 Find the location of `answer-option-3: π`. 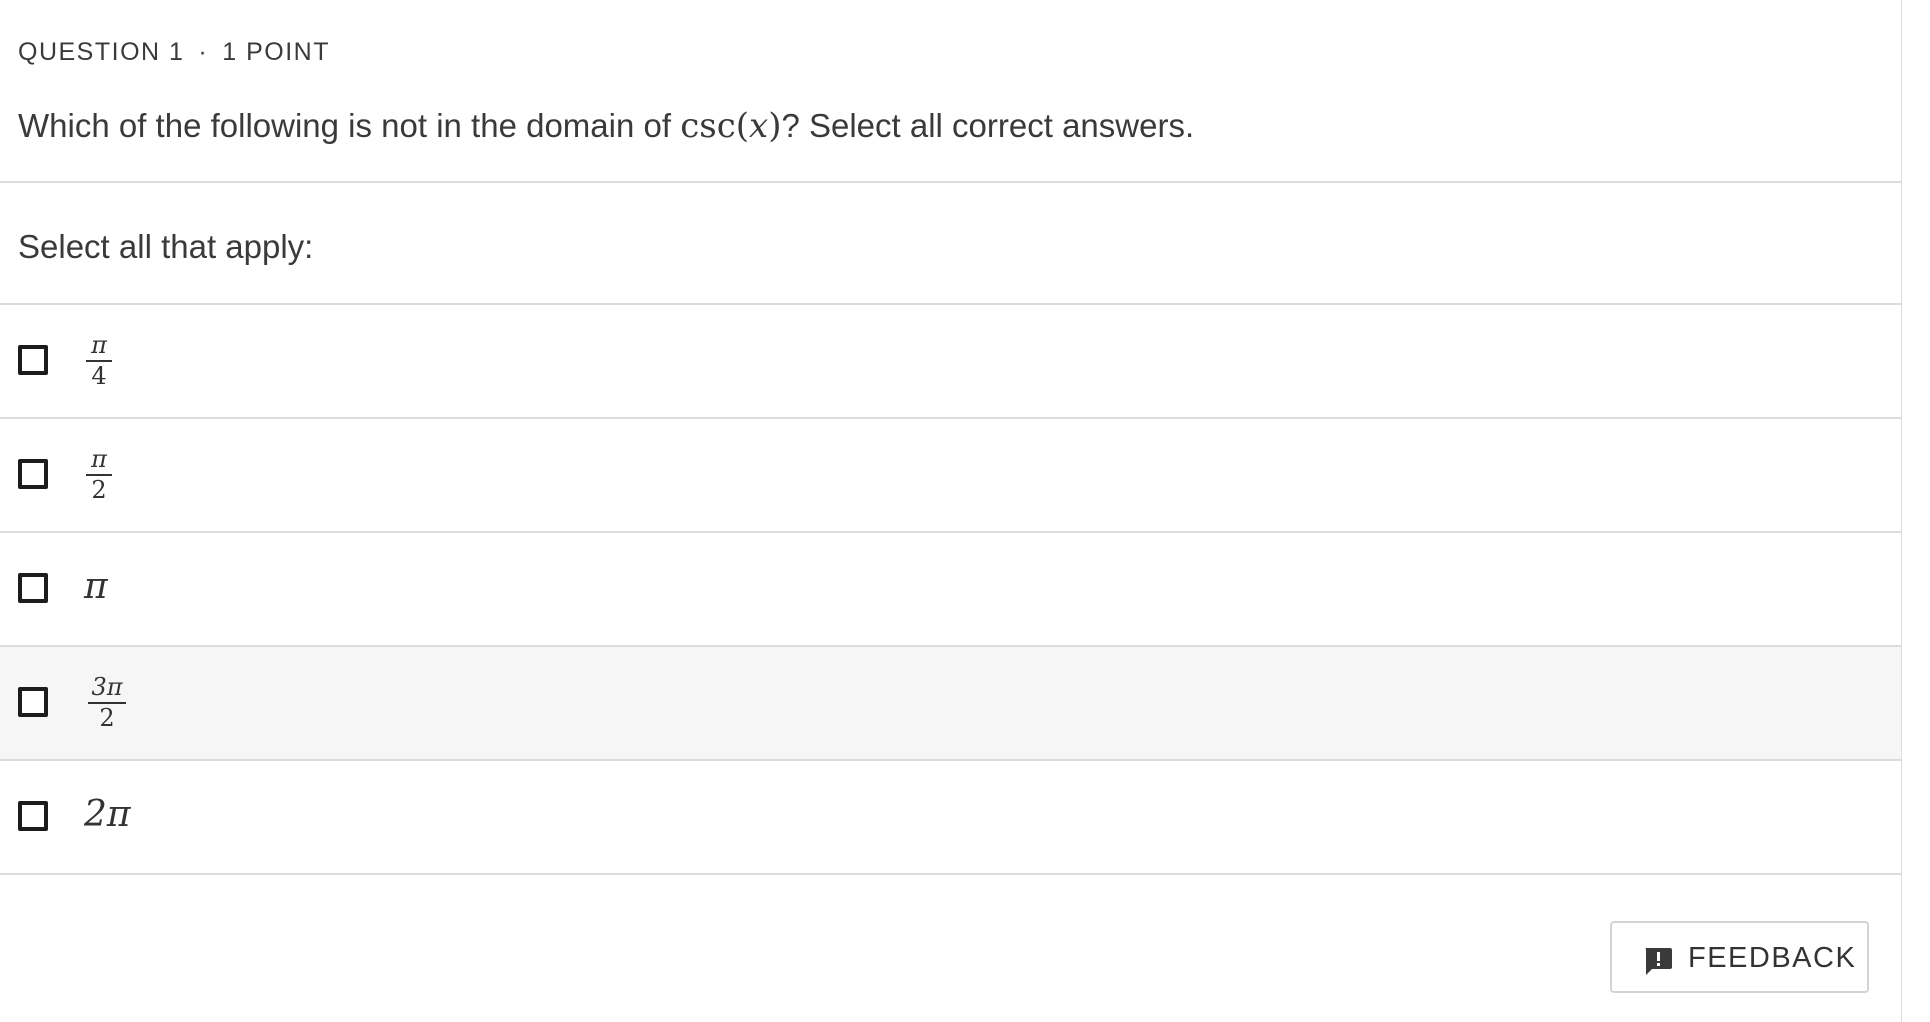

answer-option-3: π is located at coordinates (951, 589).